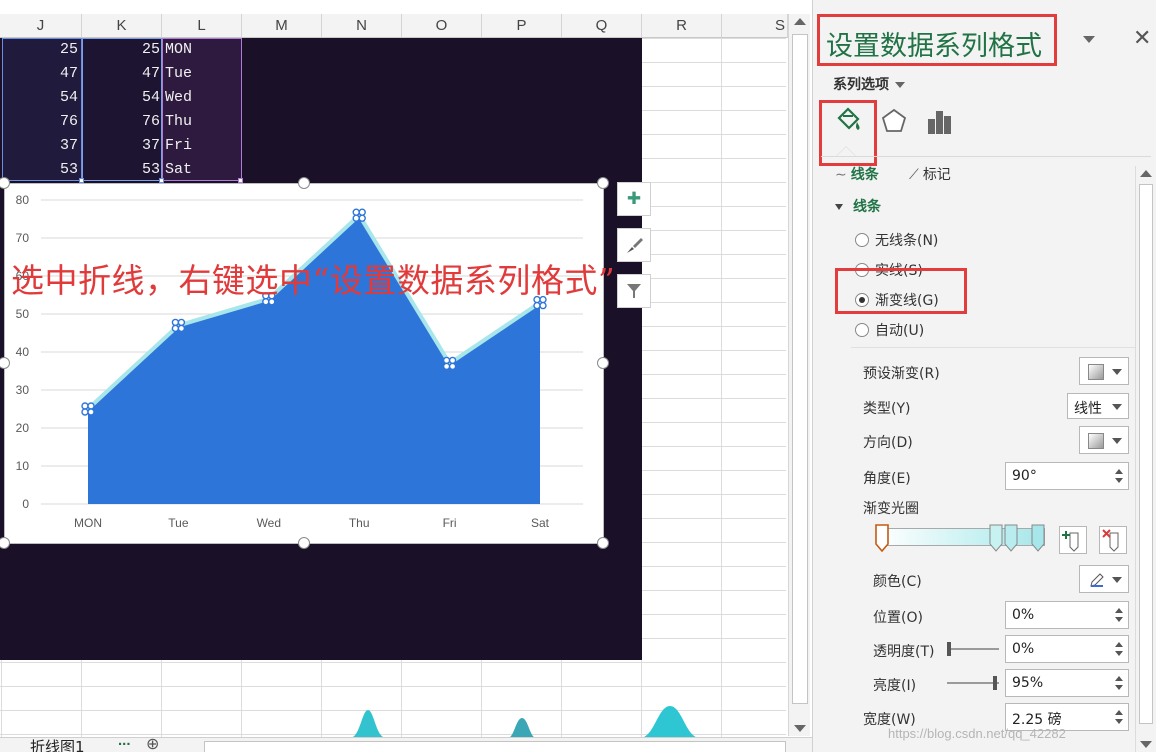  I want to click on column-header-j: J, so click(41, 26).